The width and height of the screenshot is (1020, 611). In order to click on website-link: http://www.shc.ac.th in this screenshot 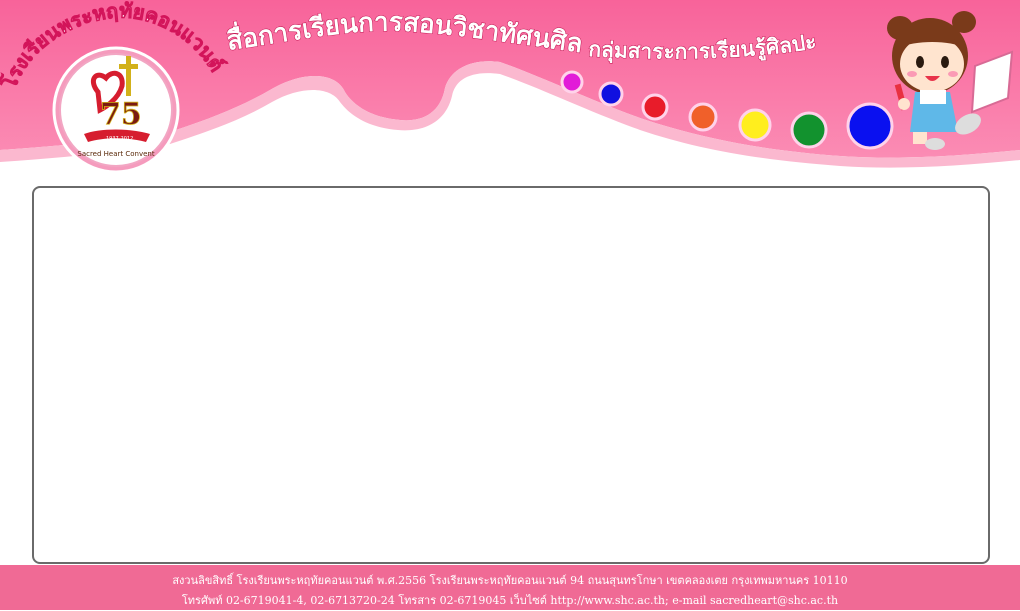, I will do `click(607, 600)`.